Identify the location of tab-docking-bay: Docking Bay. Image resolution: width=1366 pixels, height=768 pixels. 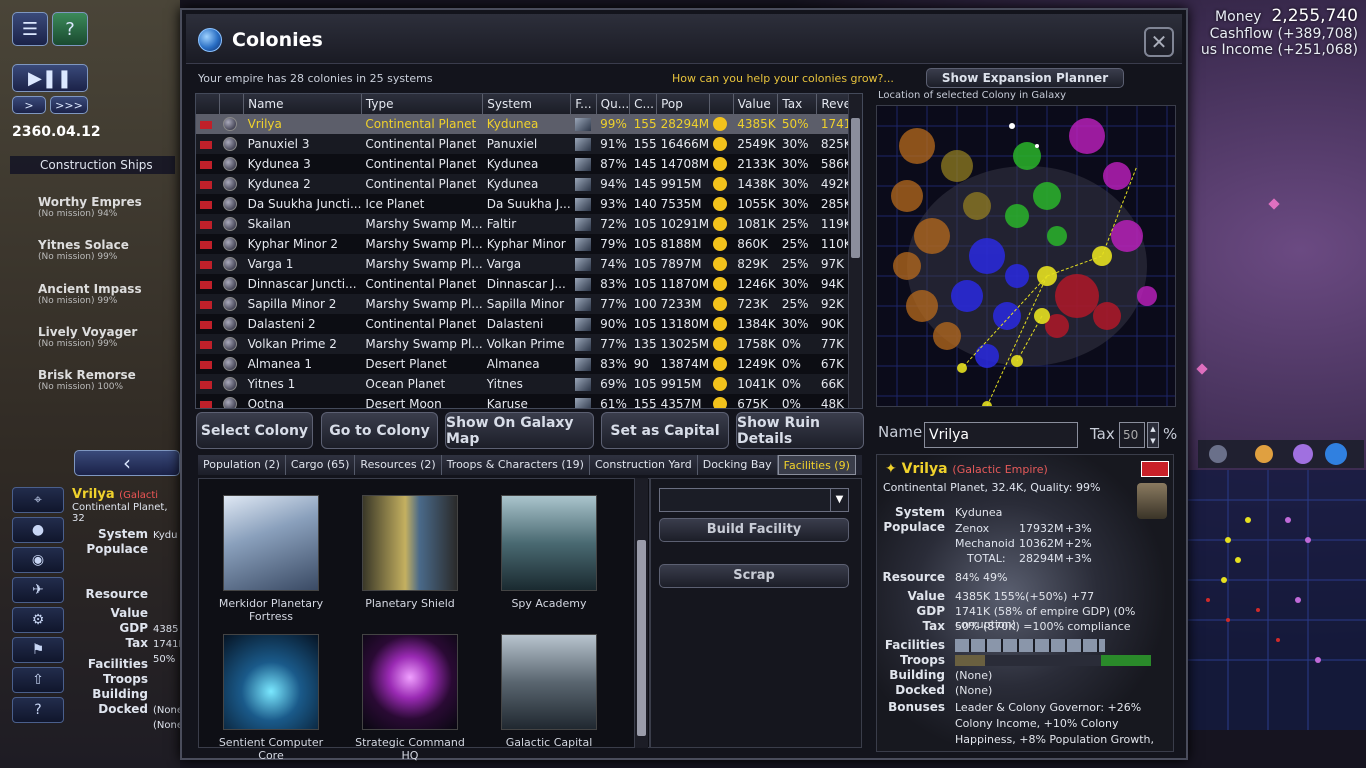
(737, 465).